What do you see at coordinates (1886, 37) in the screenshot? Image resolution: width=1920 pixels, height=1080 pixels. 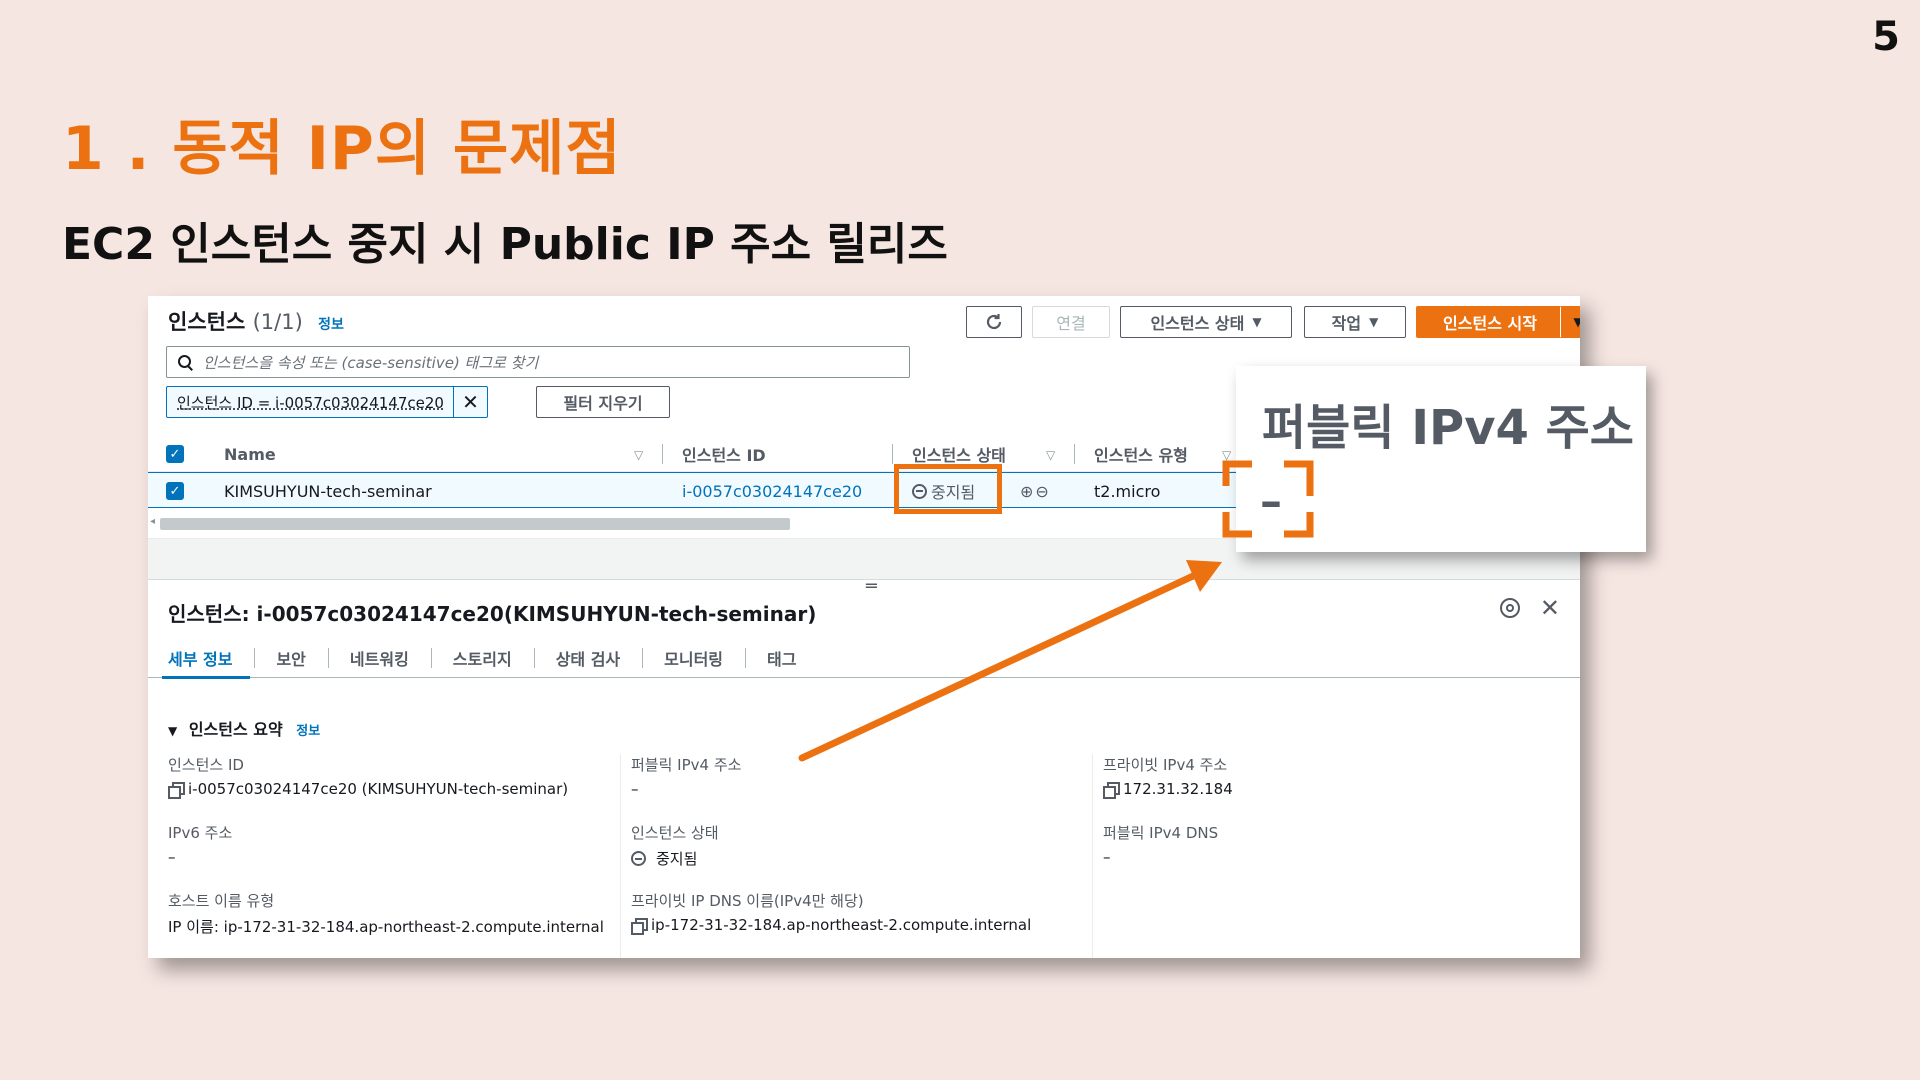 I see `slide-number: 5` at bounding box center [1886, 37].